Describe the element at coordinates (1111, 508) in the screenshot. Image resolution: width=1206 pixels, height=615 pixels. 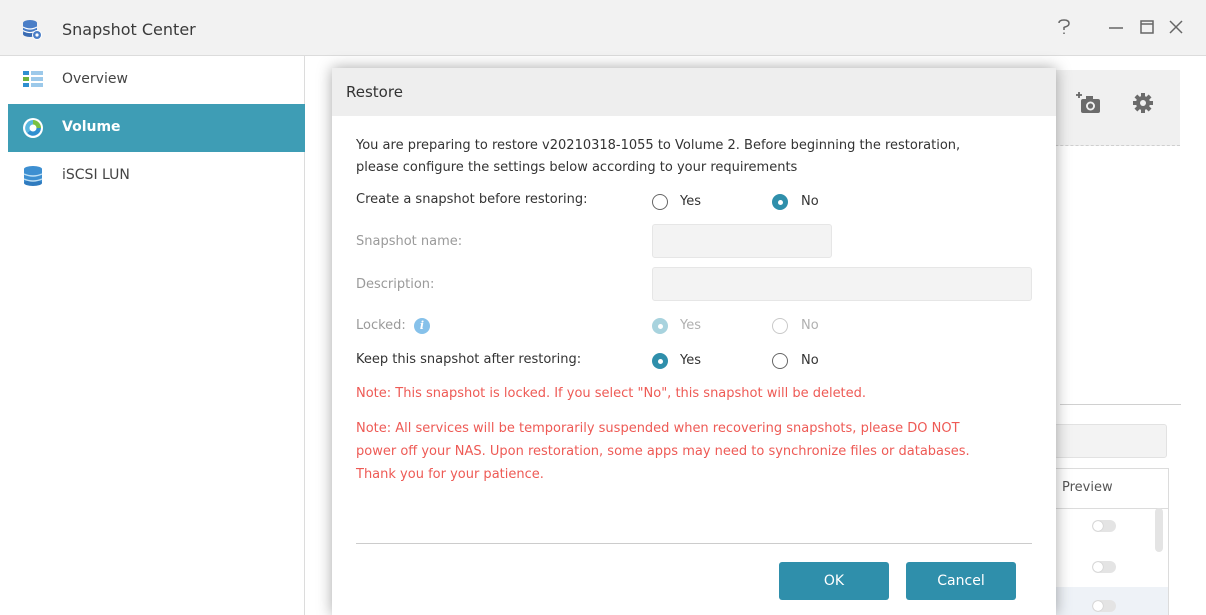
I see `table-header-divider` at that location.